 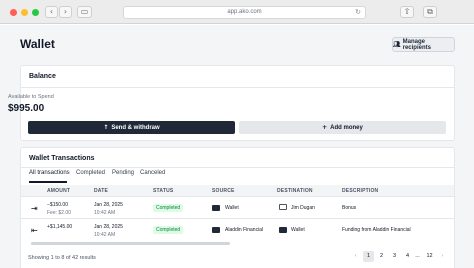 I want to click on reload-icon: ↻, so click(x=358, y=12).